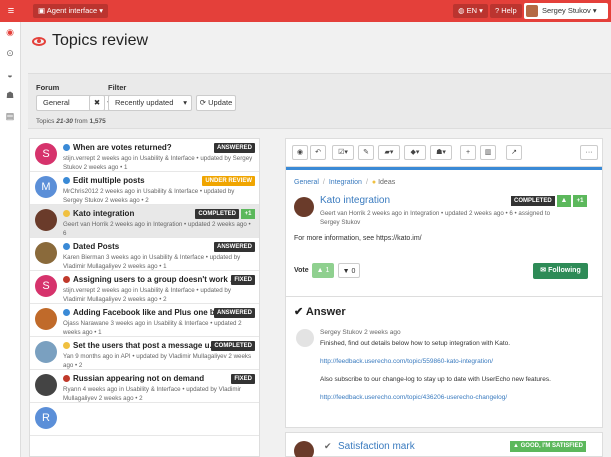 This screenshot has width=611, height=457. What do you see at coordinates (444, 168) in the screenshot?
I see `status-strip` at bounding box center [444, 168].